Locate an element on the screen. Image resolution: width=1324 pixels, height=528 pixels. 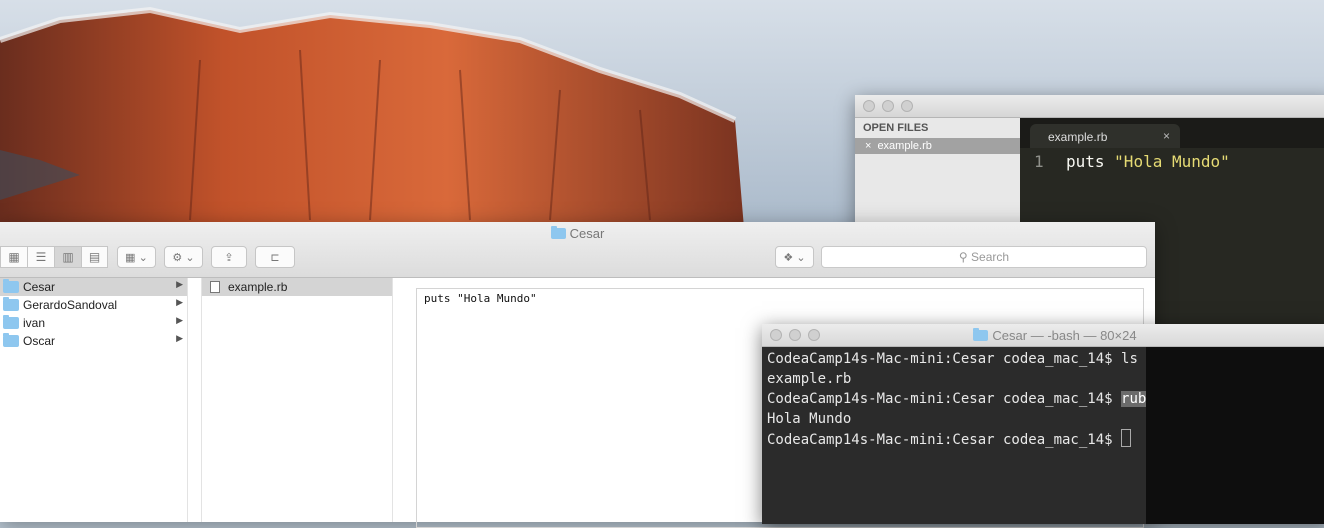
share-button: ⇪ is located at coordinates (229, 257).